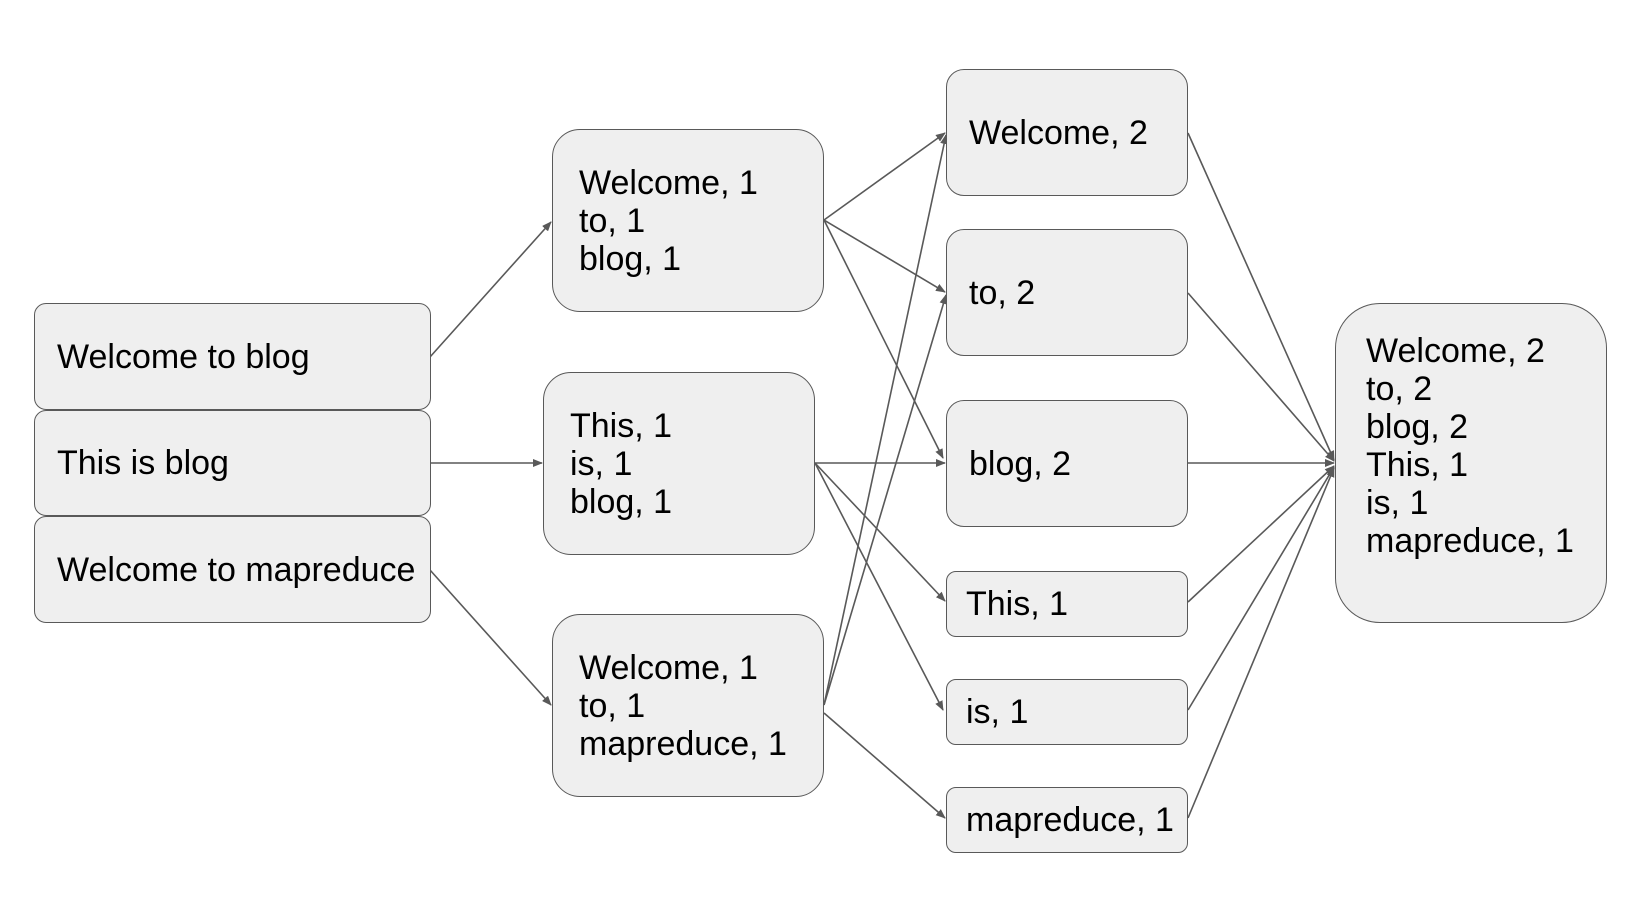 Image resolution: width=1652 pixels, height=924 pixels. What do you see at coordinates (1067, 712) in the screenshot?
I see `reduce-box-is: is, 1` at bounding box center [1067, 712].